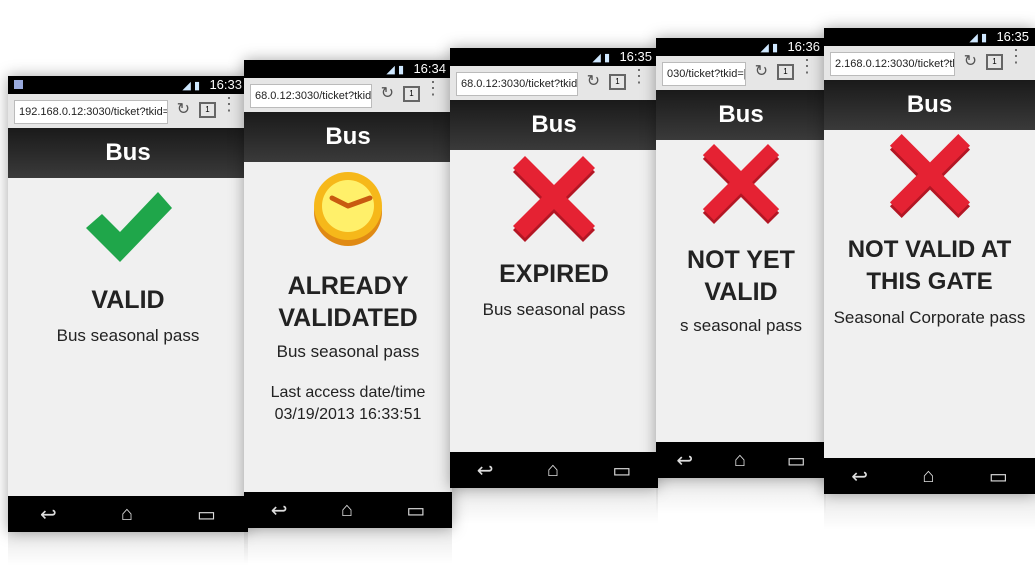 The height and width of the screenshot is (568, 1035). What do you see at coordinates (741, 276) in the screenshot?
I see `status-headline: NOT YET VALID` at bounding box center [741, 276].